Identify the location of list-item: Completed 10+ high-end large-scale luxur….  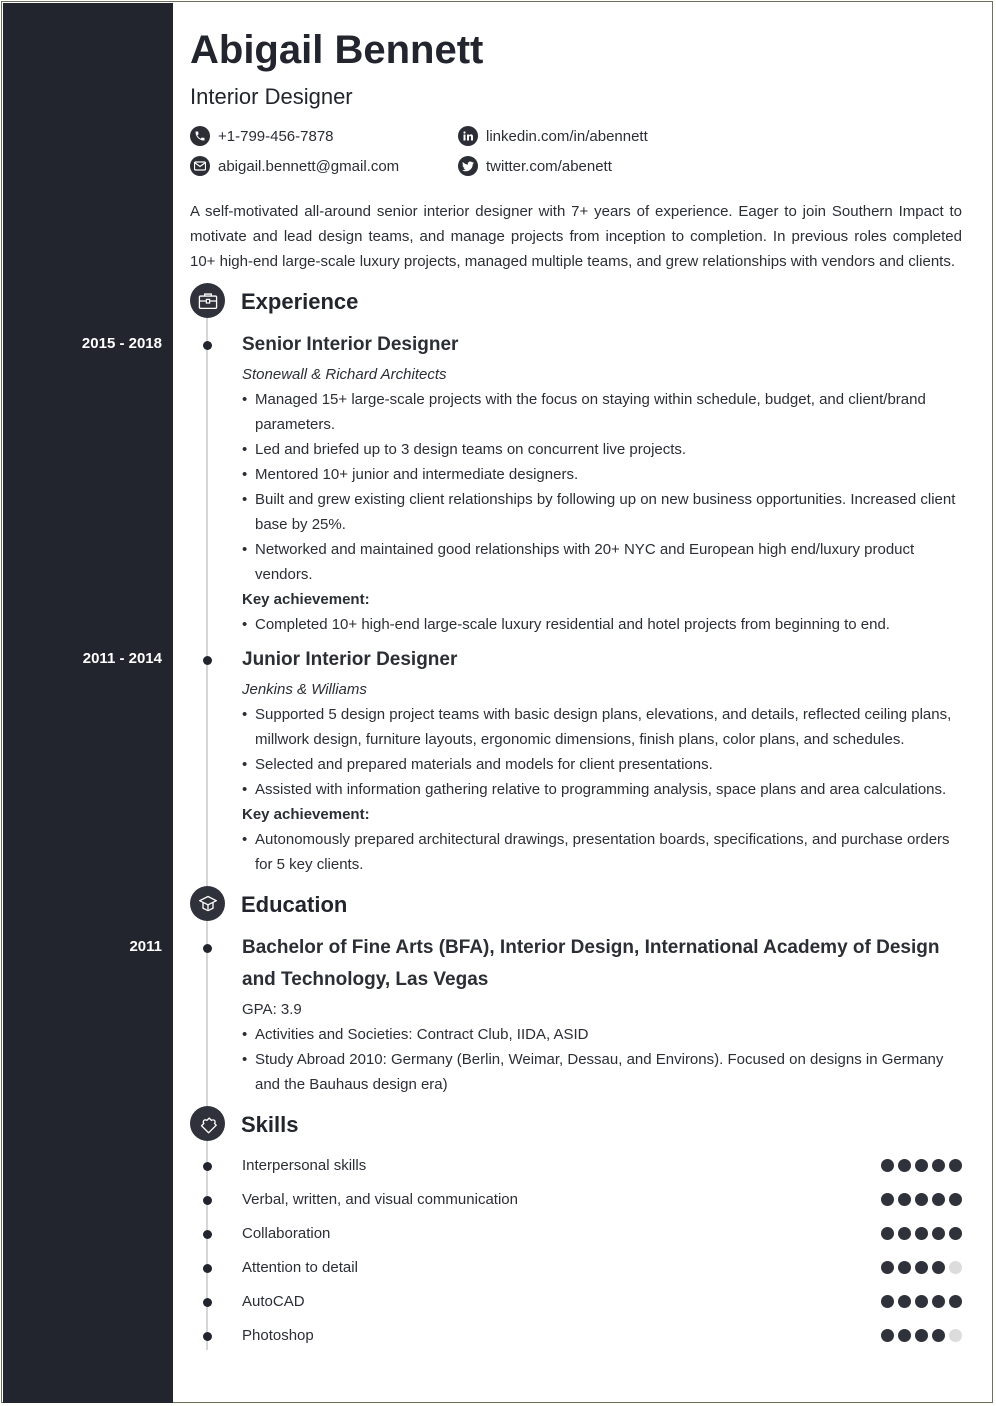
(602, 624).